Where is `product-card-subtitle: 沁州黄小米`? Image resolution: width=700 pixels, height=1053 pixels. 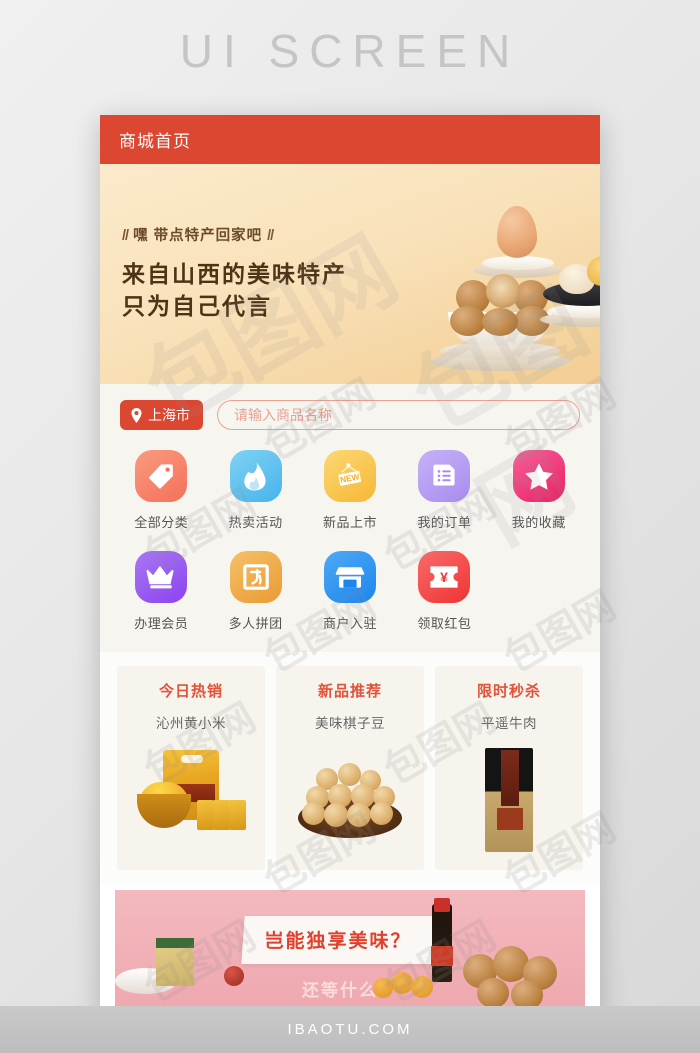 product-card-subtitle: 沁州黄小米 is located at coordinates (191, 723).